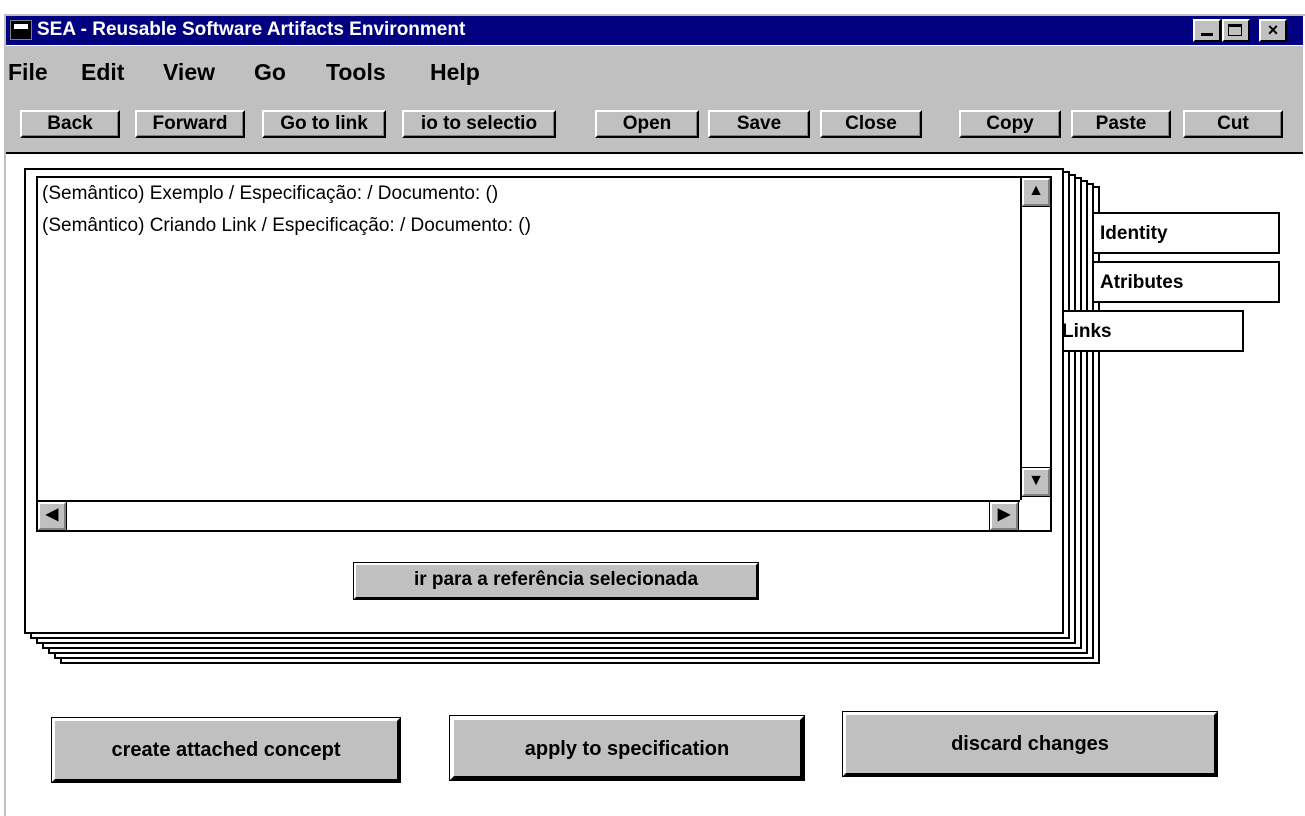 The height and width of the screenshot is (816, 1305). Describe the element at coordinates (1207, 30) in the screenshot. I see `minimize-button` at that location.